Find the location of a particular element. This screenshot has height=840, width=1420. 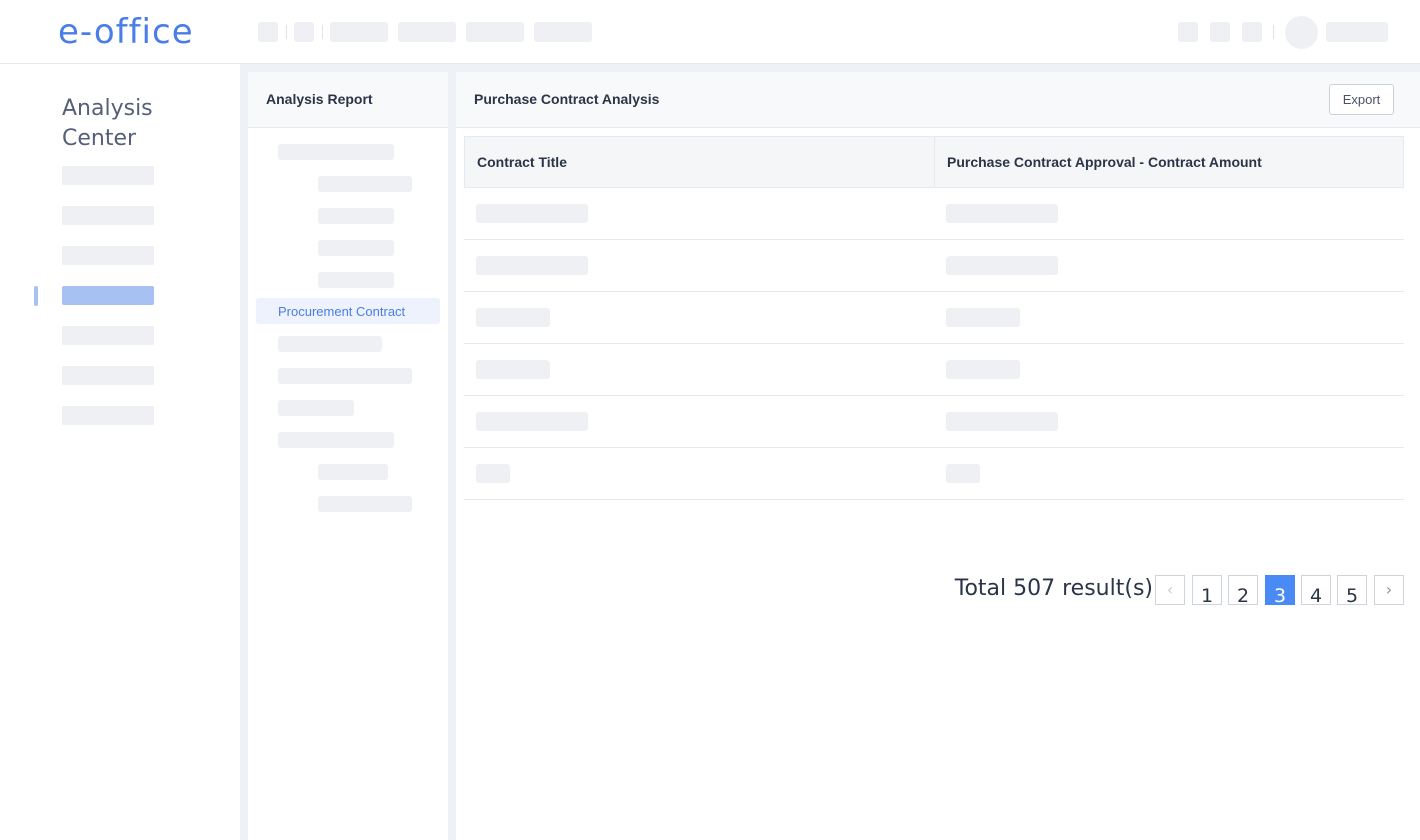

sidebar-item-active is located at coordinates (108, 295).